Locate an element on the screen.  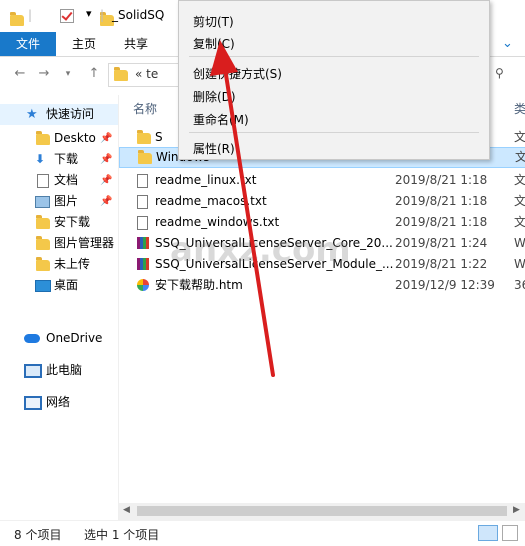
file-date: 2019/8/21 1:22 is located at coordinates (441, 264).